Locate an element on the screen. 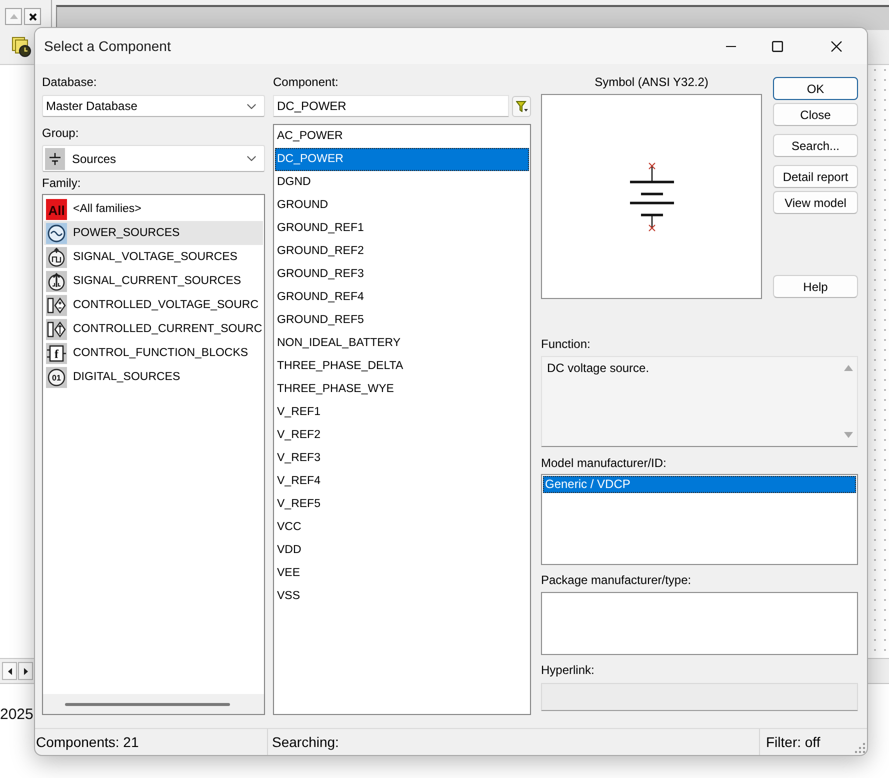  component-item: V_REF4 is located at coordinates (402, 481).